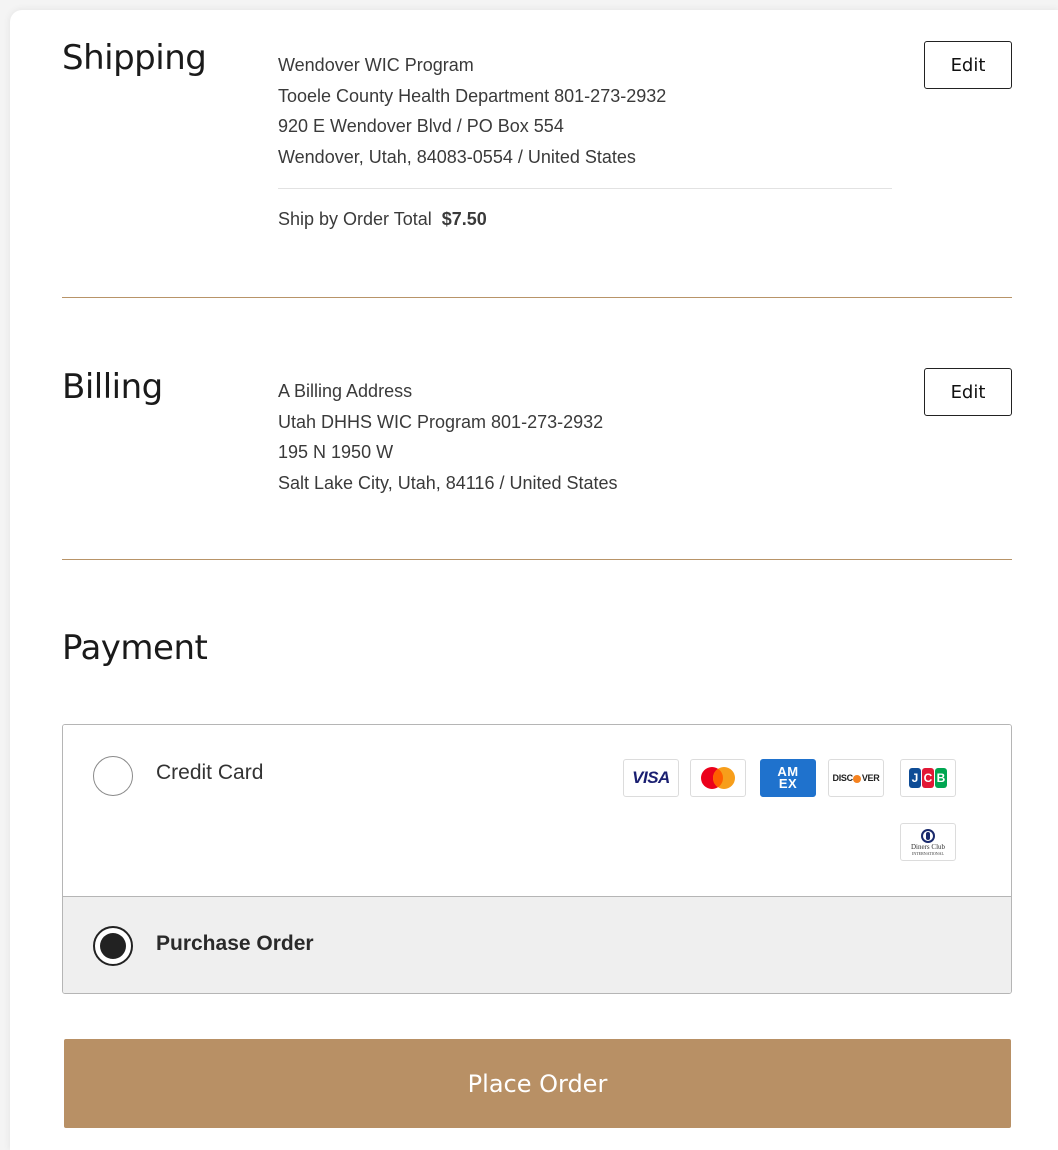  I want to click on jcb-letter: C, so click(928, 778).